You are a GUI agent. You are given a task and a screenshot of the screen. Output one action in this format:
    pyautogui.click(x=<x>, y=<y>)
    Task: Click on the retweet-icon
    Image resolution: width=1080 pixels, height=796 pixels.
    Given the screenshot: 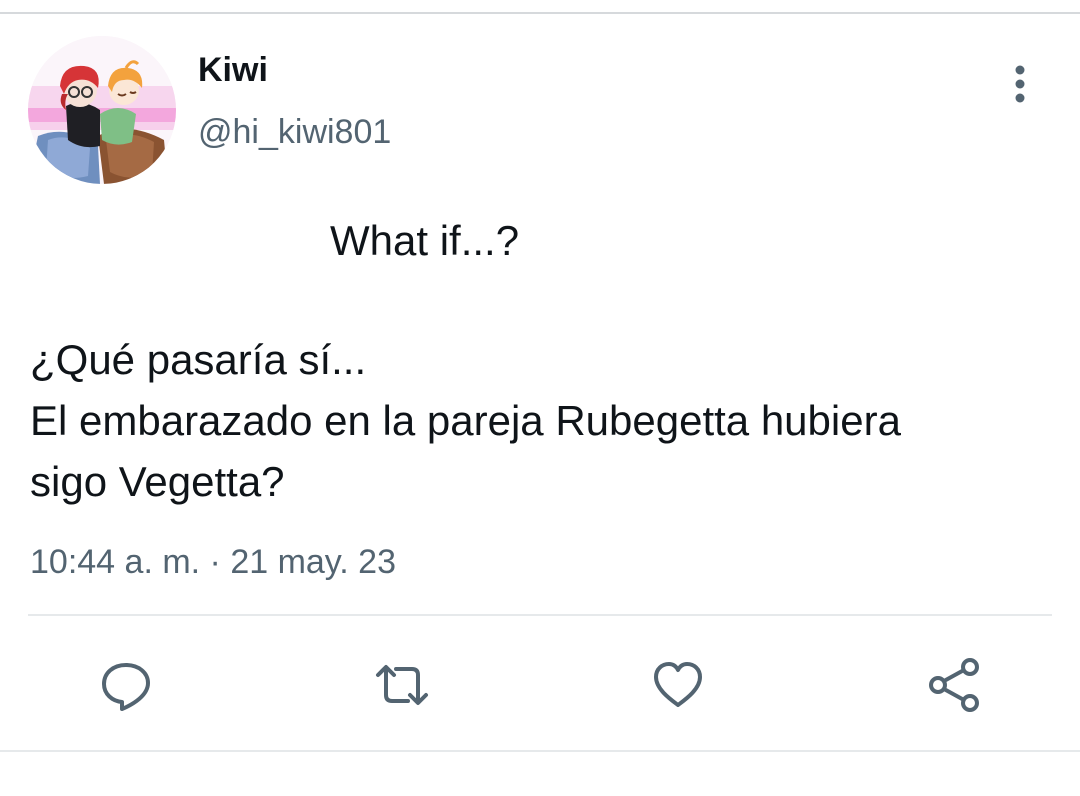 What is the action you would take?
    pyautogui.click(x=402, y=685)
    